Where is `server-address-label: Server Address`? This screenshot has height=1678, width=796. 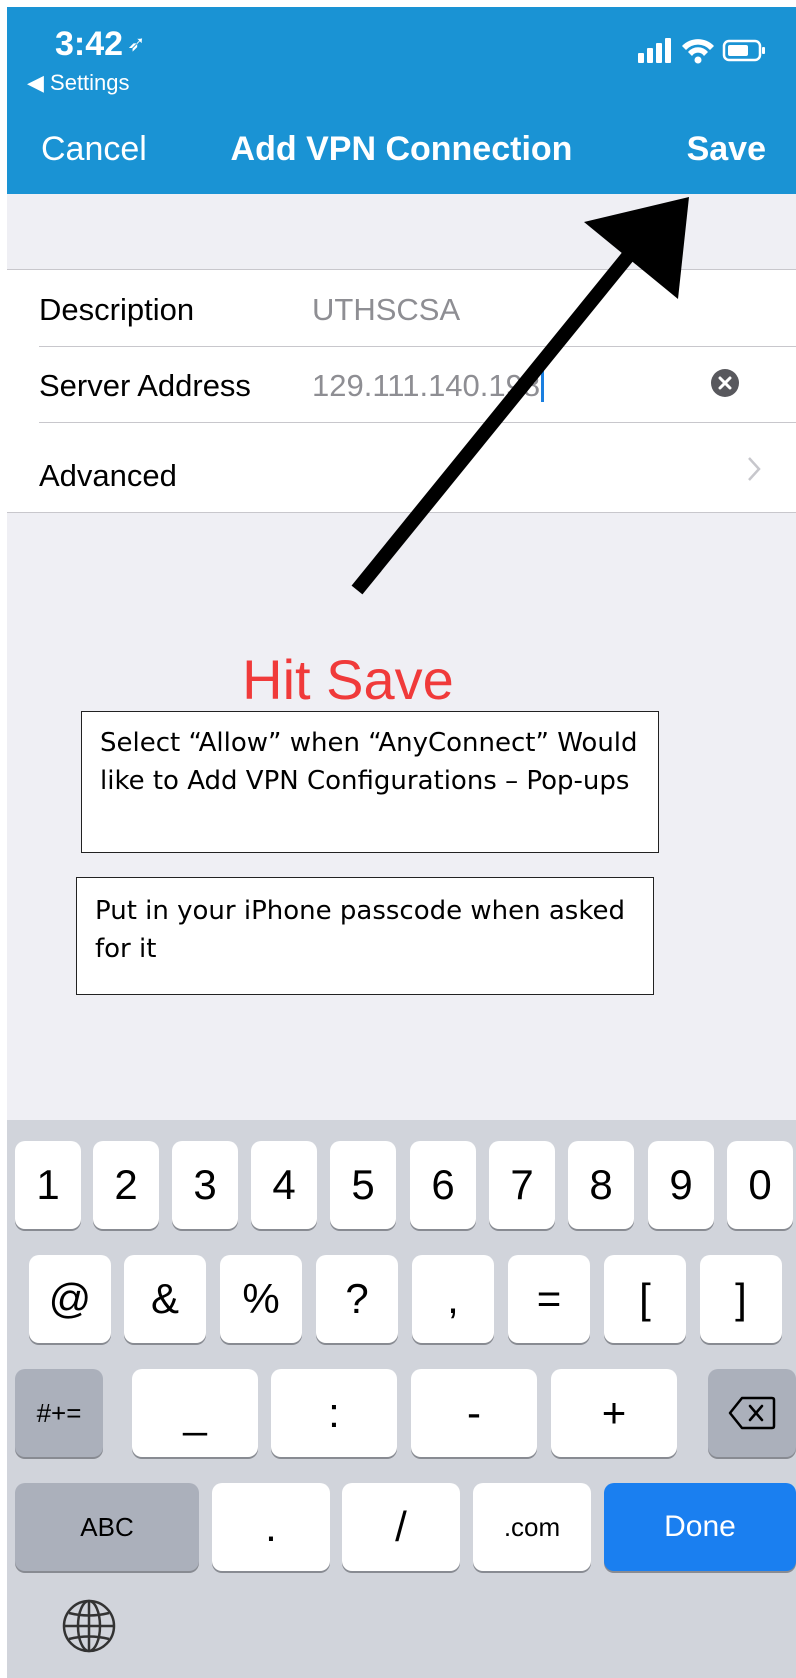 server-address-label: Server Address is located at coordinates (145, 385).